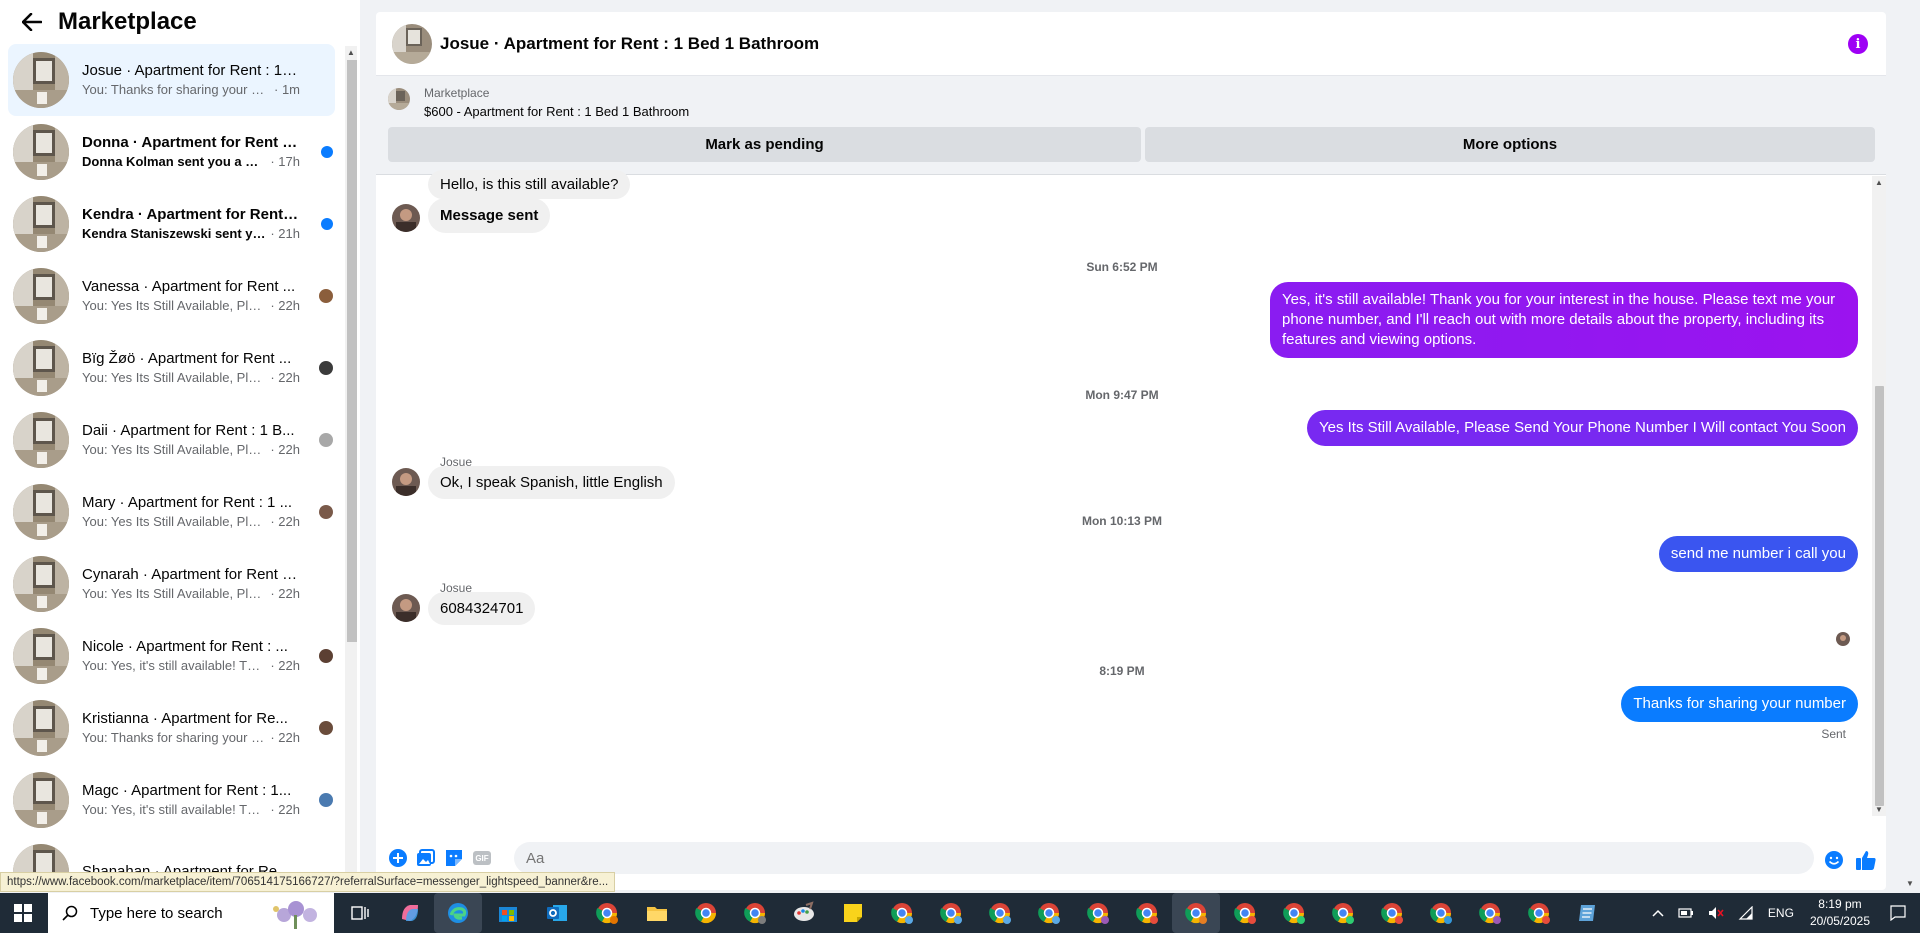 This screenshot has height=933, width=1920. I want to click on taskbar-search-placeholder: Type here to search, so click(156, 913).